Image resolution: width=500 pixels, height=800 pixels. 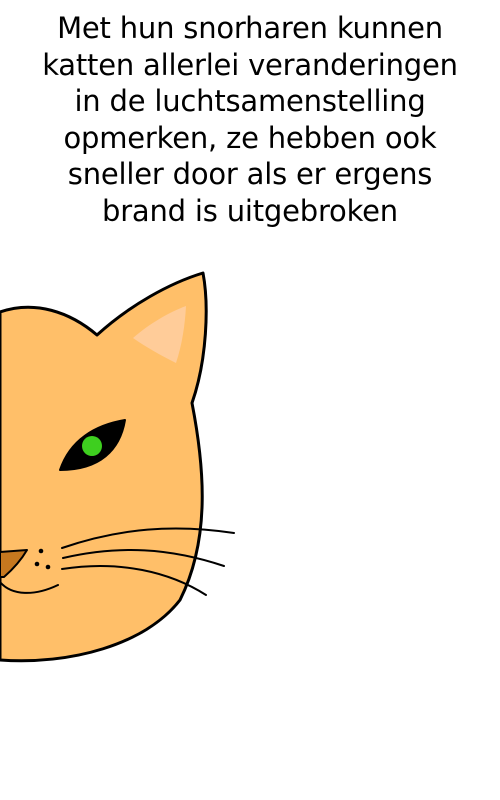 What do you see at coordinates (92, 446) in the screenshot?
I see `cat-iris` at bounding box center [92, 446].